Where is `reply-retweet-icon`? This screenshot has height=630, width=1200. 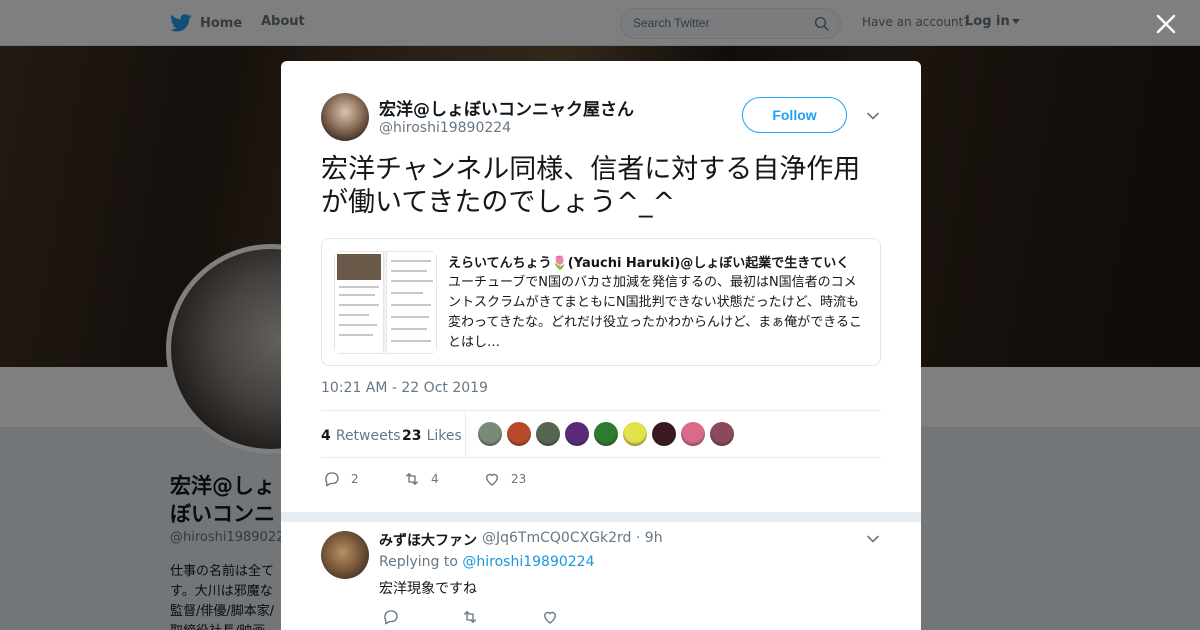 reply-retweet-icon is located at coordinates (470, 617).